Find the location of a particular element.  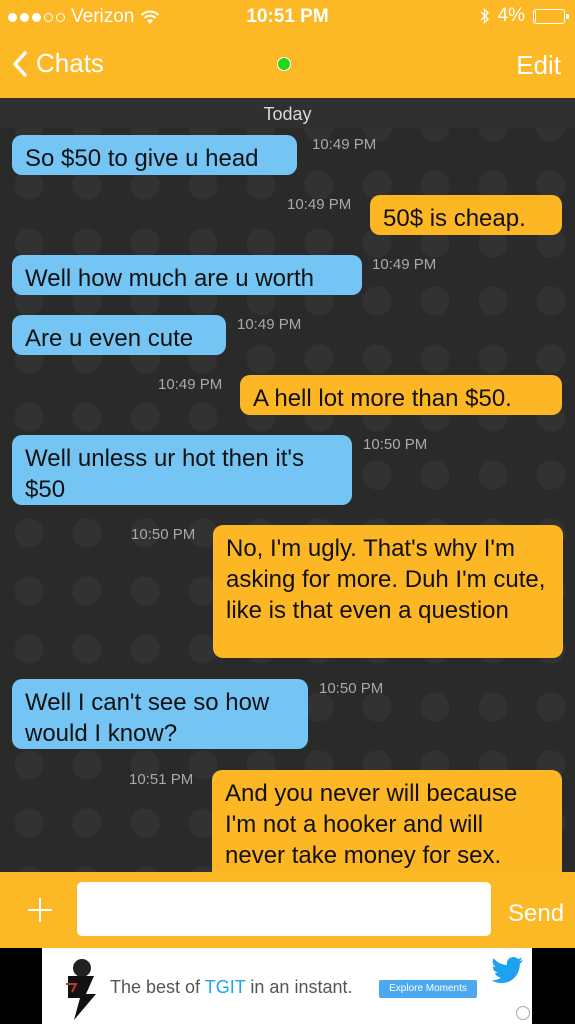

twitter-bird-icon is located at coordinates (507, 970).